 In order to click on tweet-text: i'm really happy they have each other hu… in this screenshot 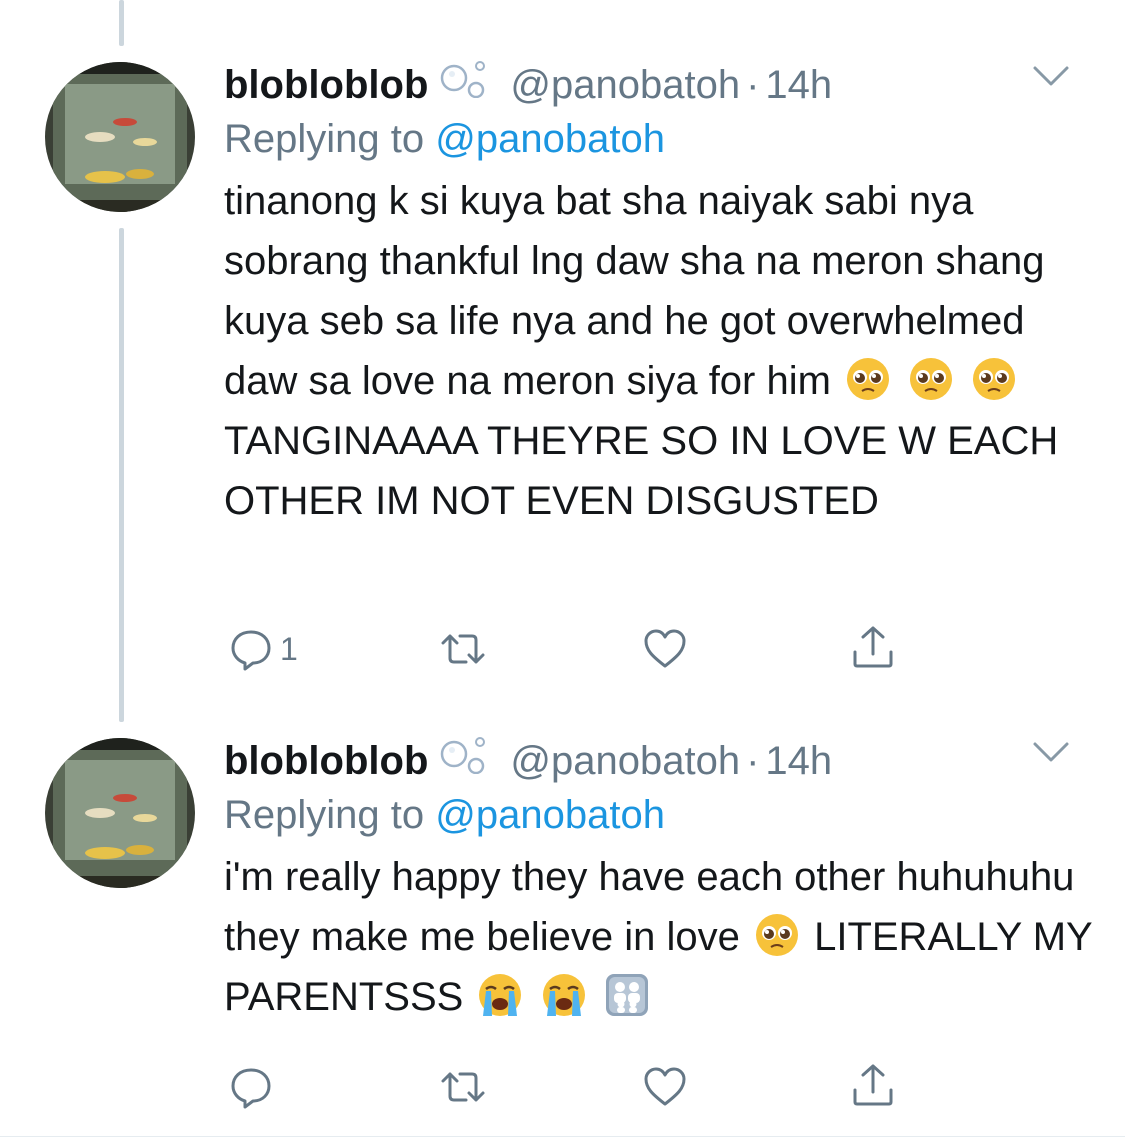, I will do `click(659, 937)`.